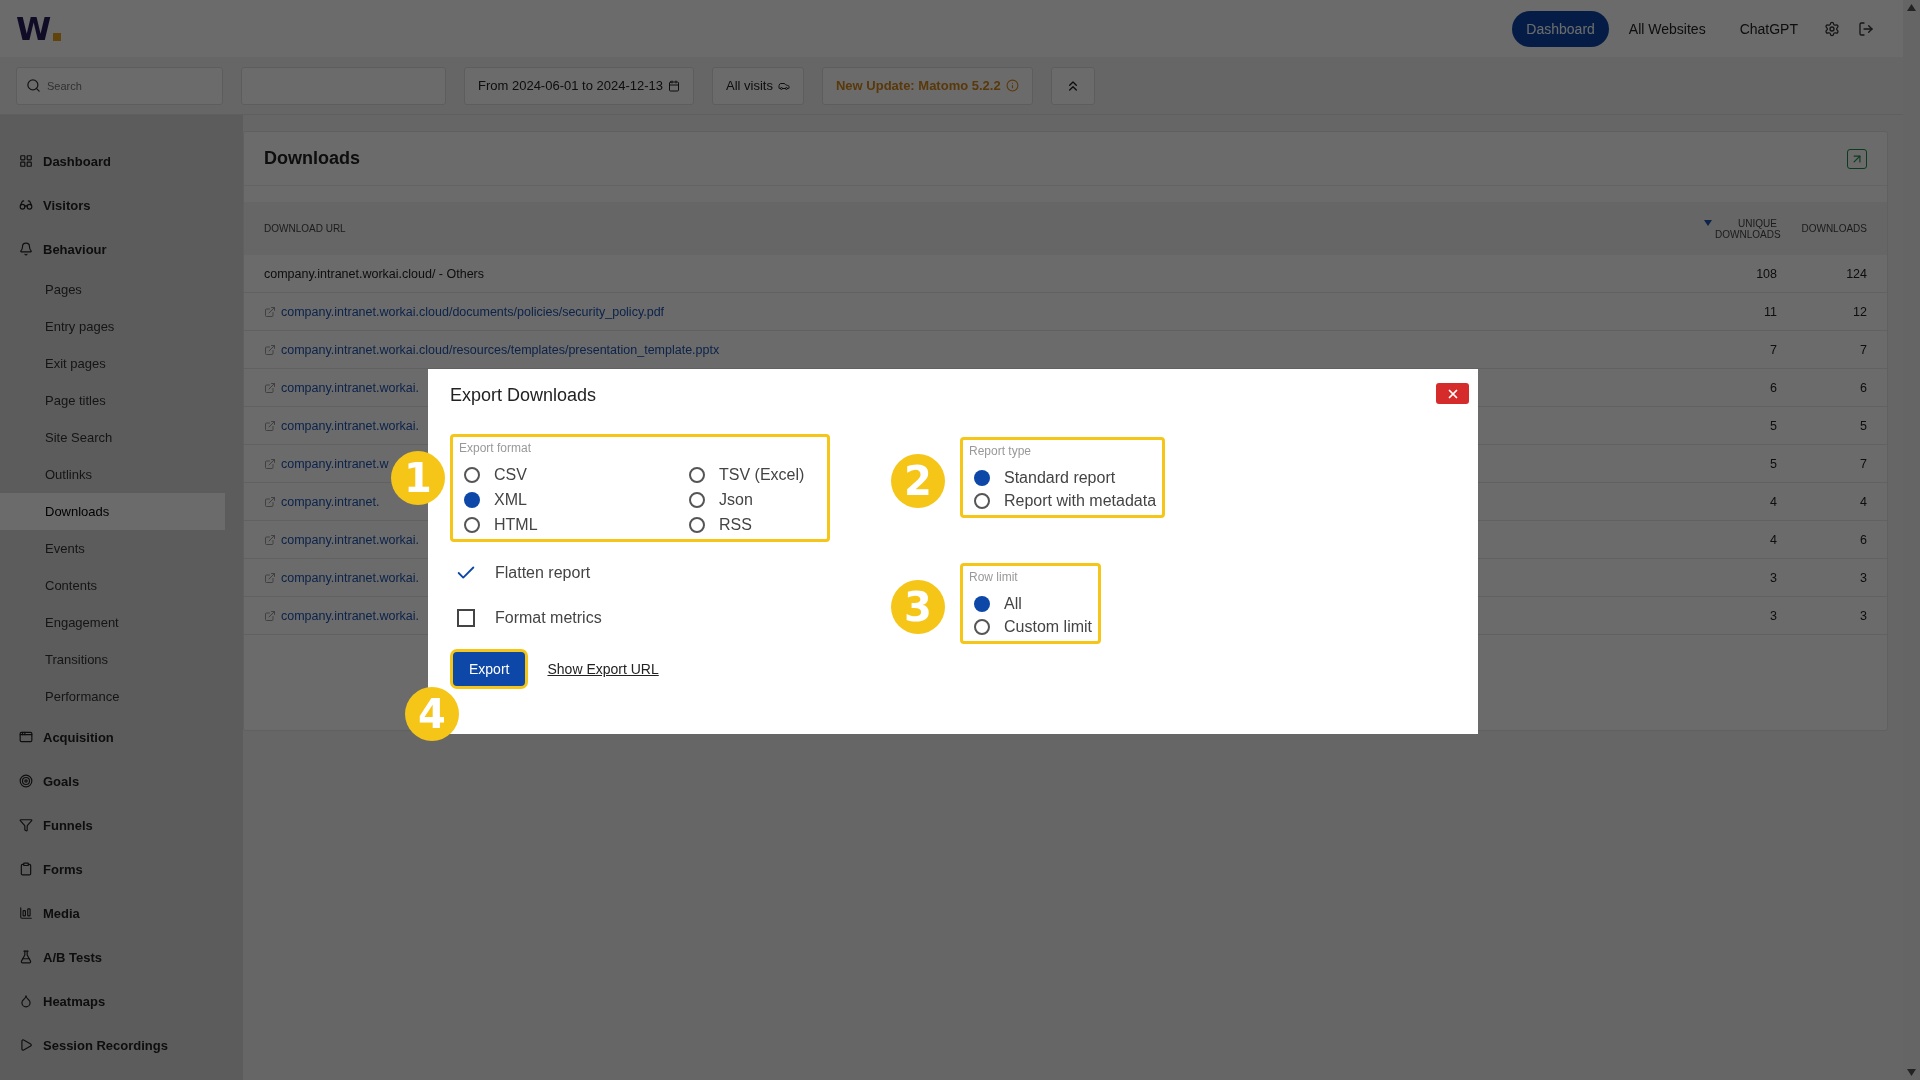 Image resolution: width=1920 pixels, height=1080 pixels. I want to click on bell-icon, so click(26, 249).